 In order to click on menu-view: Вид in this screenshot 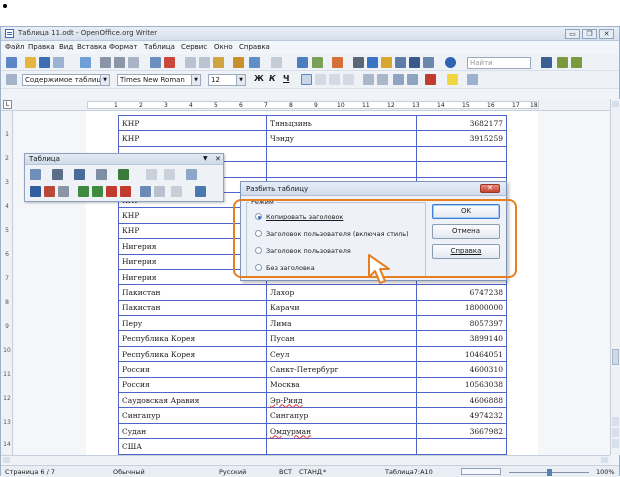, I will do `click(66, 47)`.